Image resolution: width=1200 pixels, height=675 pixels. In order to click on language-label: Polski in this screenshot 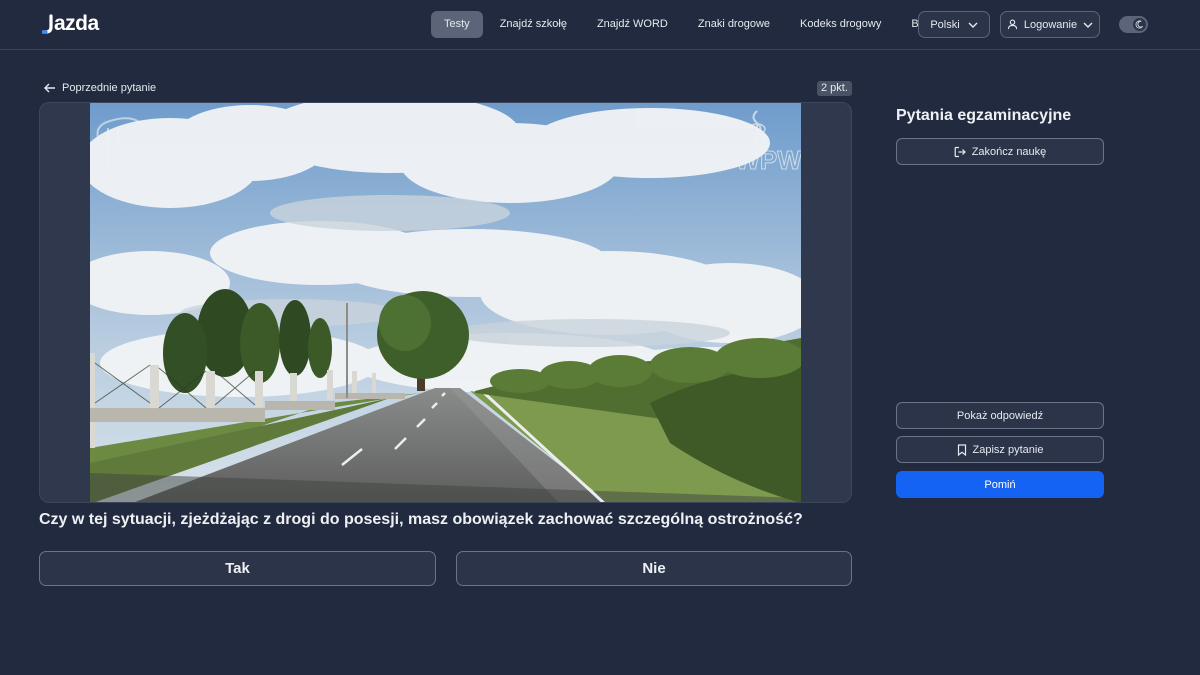, I will do `click(945, 24)`.